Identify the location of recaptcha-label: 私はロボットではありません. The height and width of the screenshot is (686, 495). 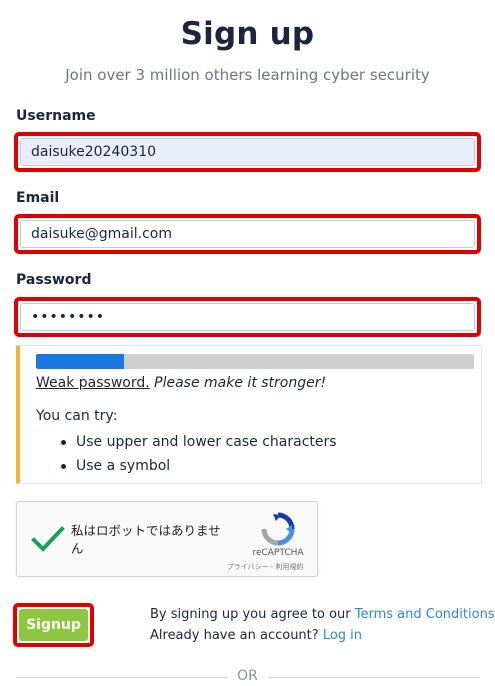
(146, 539).